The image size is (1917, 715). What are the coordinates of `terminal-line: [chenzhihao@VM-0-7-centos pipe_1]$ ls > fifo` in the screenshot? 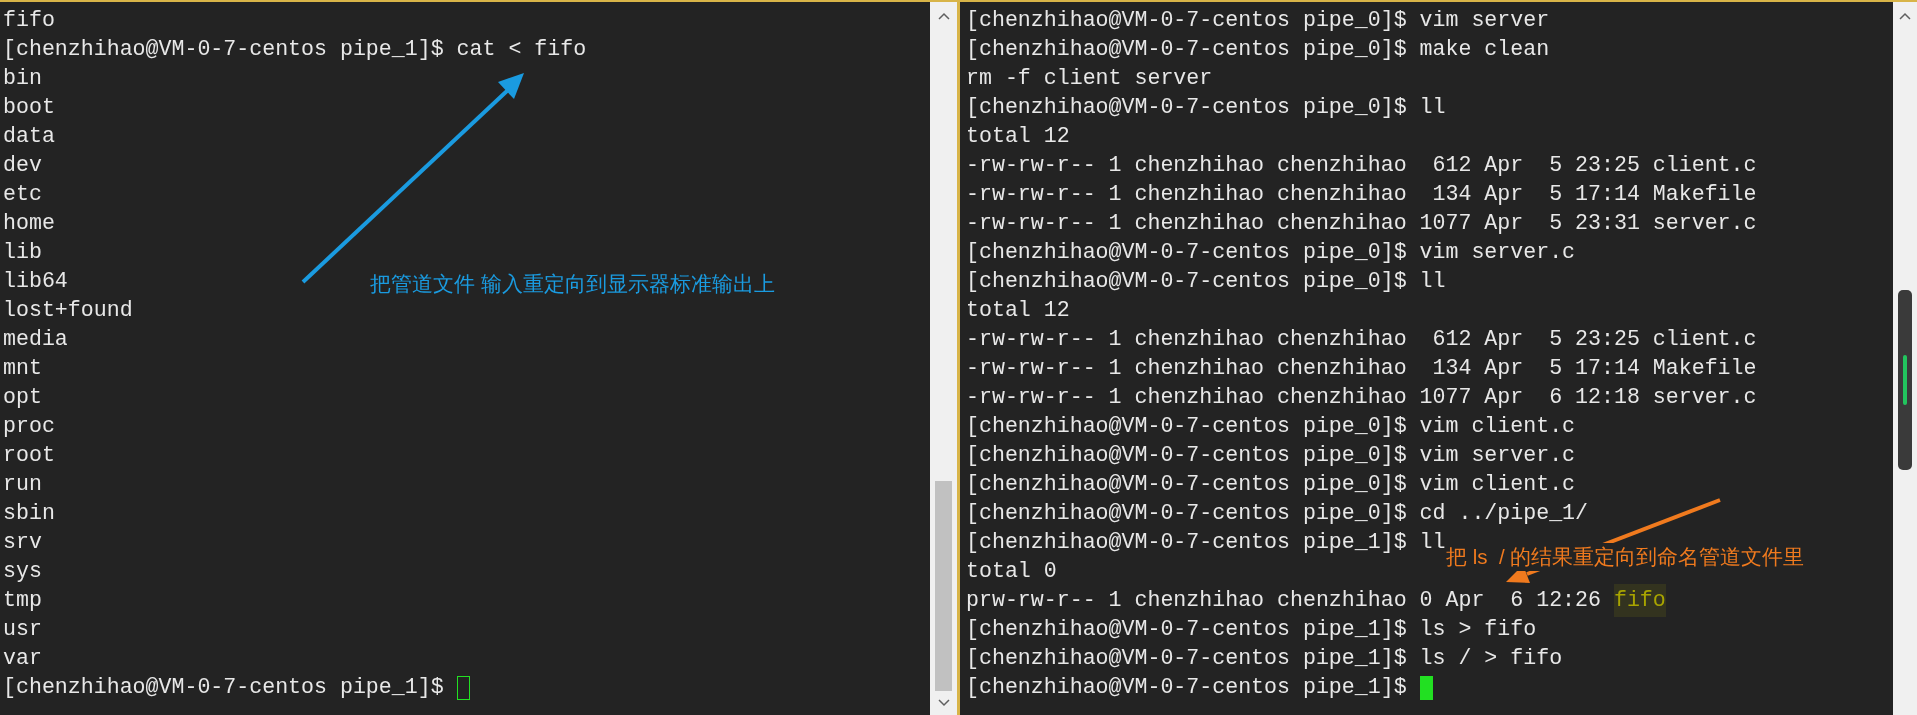 It's located at (1251, 630).